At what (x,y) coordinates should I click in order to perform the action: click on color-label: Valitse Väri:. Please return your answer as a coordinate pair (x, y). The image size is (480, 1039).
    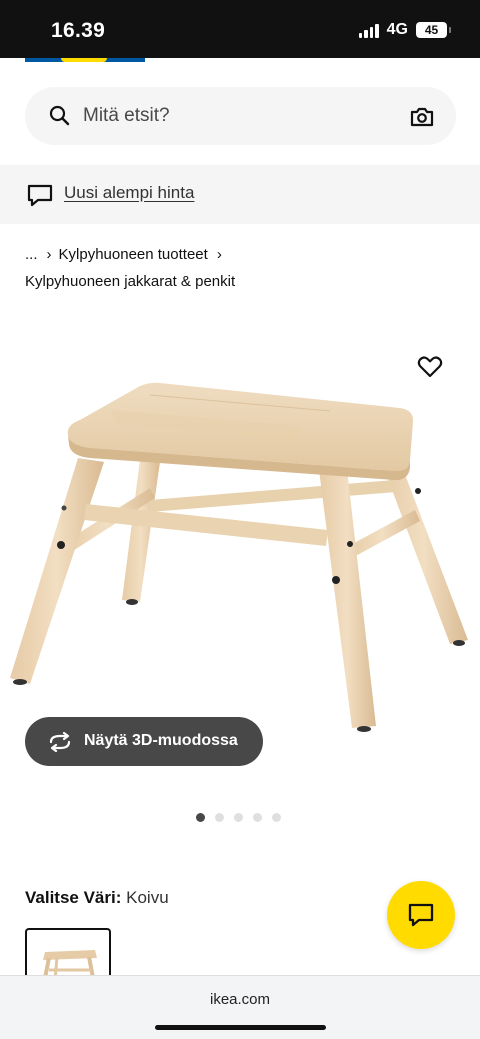
    Looking at the image, I should click on (73, 897).